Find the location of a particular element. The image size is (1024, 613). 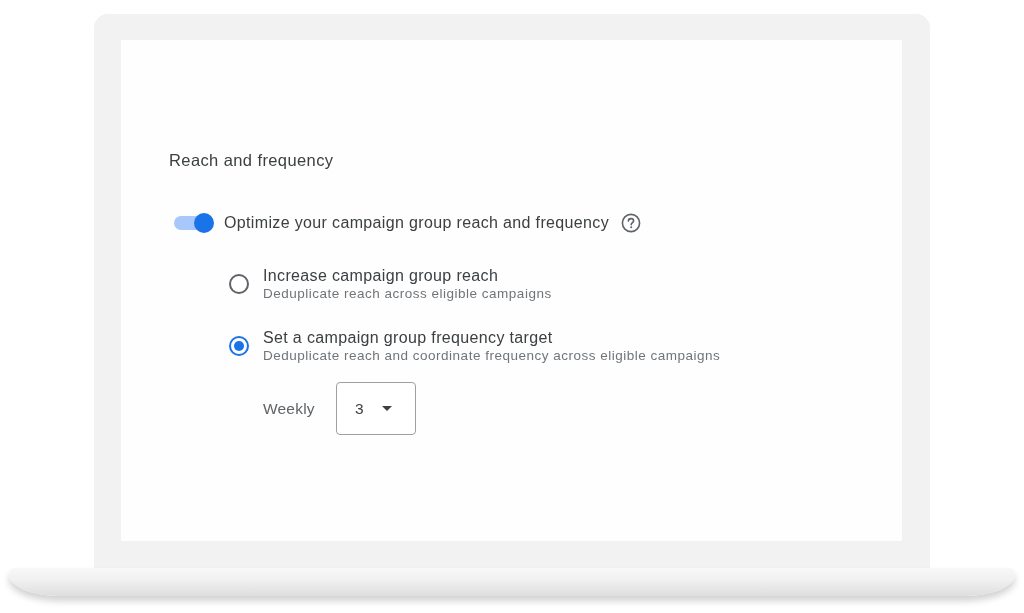

toggle-label: Optimize your campaign group reach and frequency is located at coordinates (416, 223).